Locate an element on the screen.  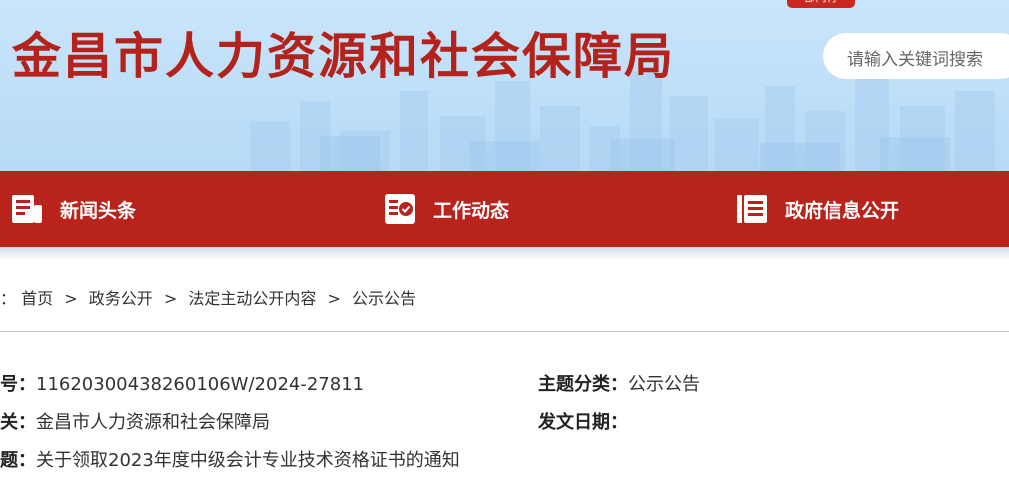
nav-item-gov-info-disclosure: 政府信息公开 is located at coordinates (817, 209).